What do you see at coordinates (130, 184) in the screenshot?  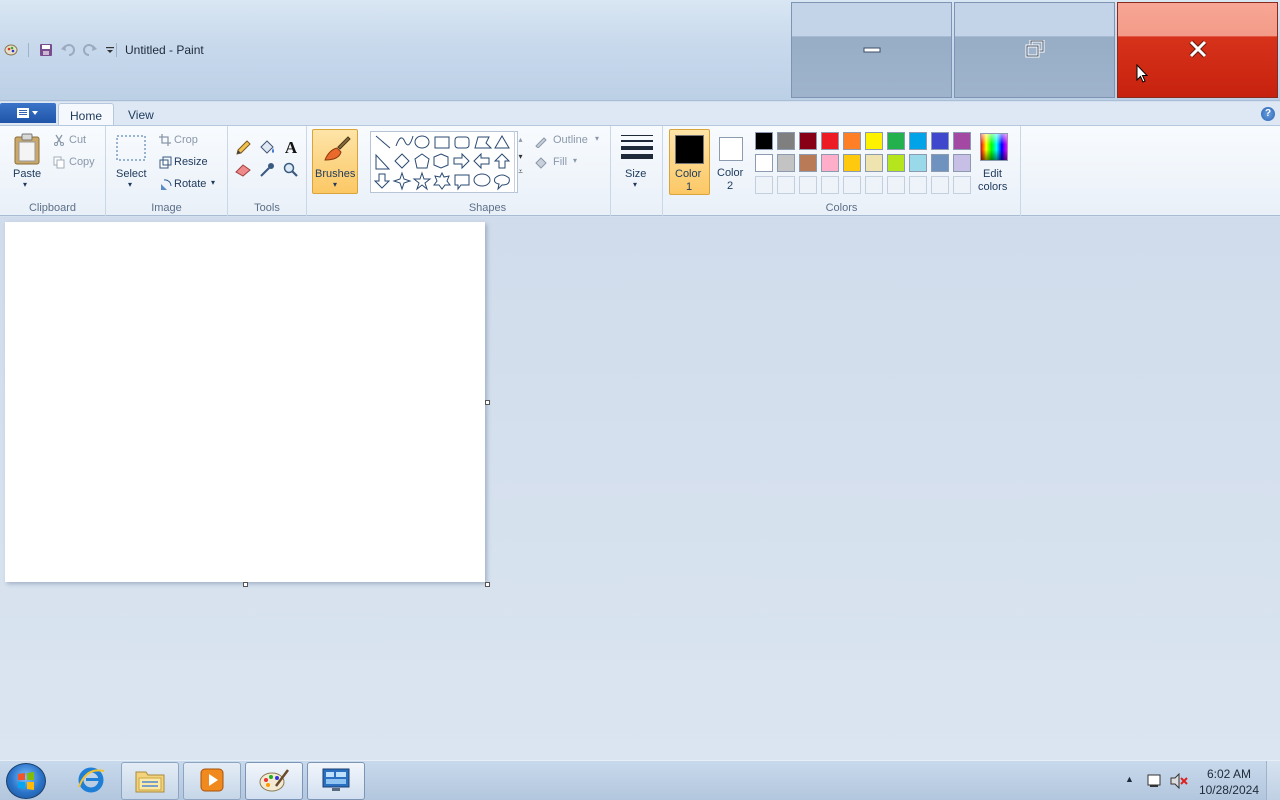 I see `select-dropdown-icon: ▾` at bounding box center [130, 184].